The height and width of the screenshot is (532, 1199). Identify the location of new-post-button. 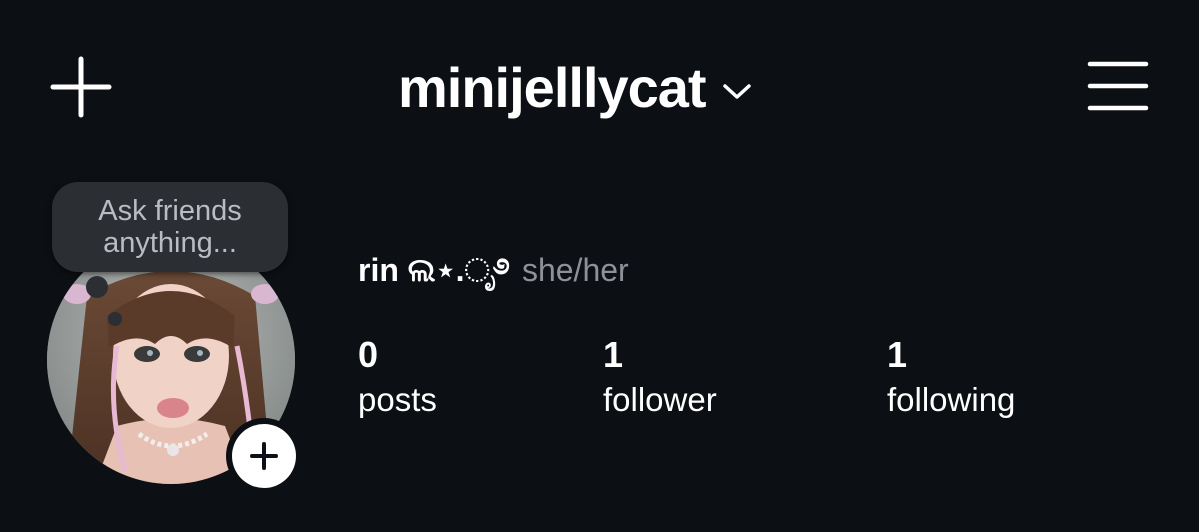
(81, 87).